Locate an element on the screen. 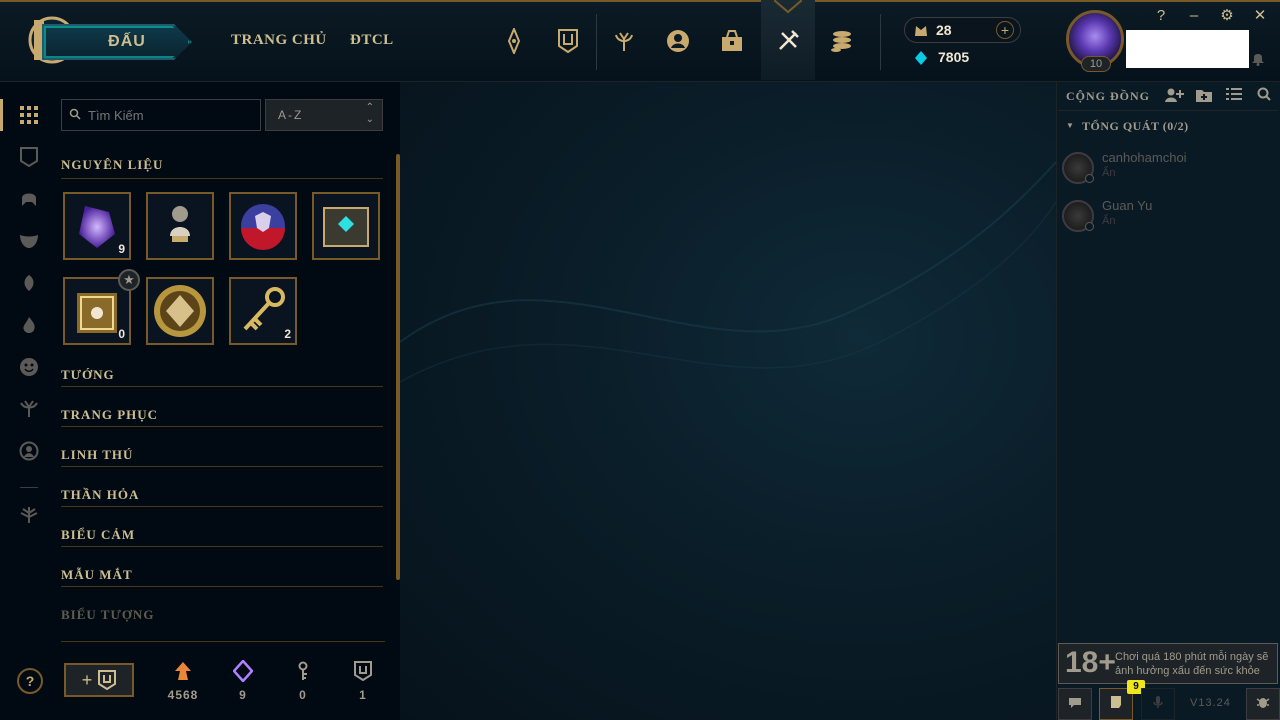  resource-mythic-essence: 9 is located at coordinates (243, 680).